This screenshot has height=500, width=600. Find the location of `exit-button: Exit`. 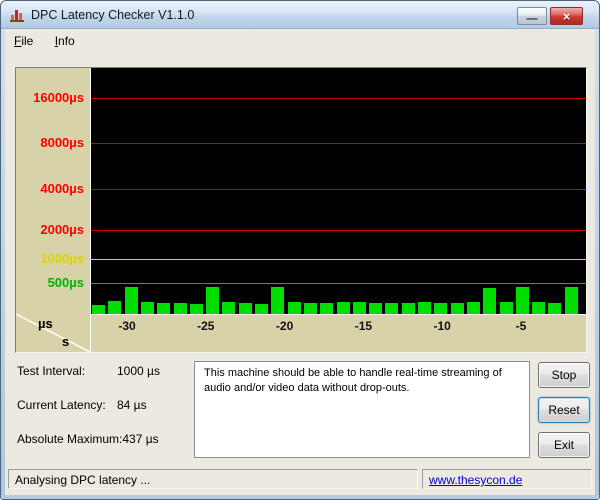

exit-button: Exit is located at coordinates (564, 445).